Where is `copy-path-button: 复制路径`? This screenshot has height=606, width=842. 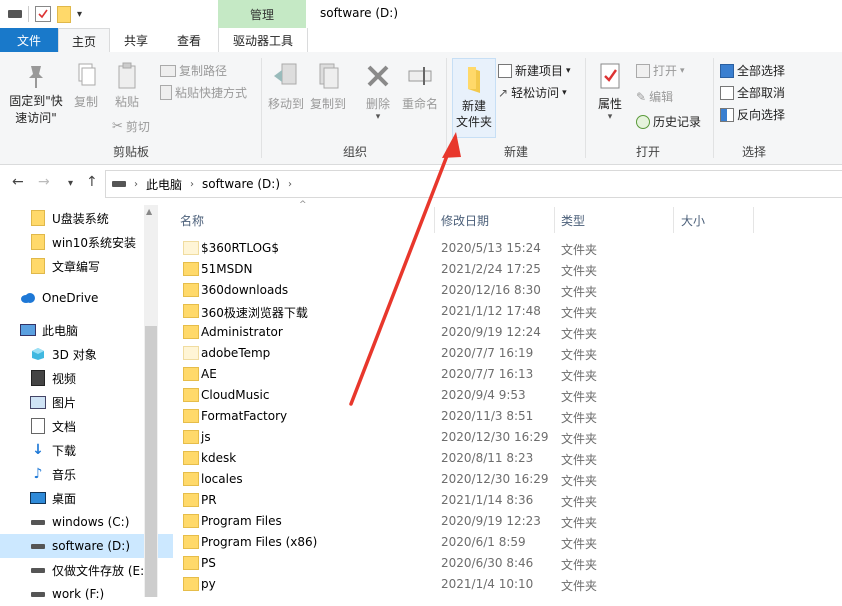
copy-path-button: 复制路径 is located at coordinates (193, 70).